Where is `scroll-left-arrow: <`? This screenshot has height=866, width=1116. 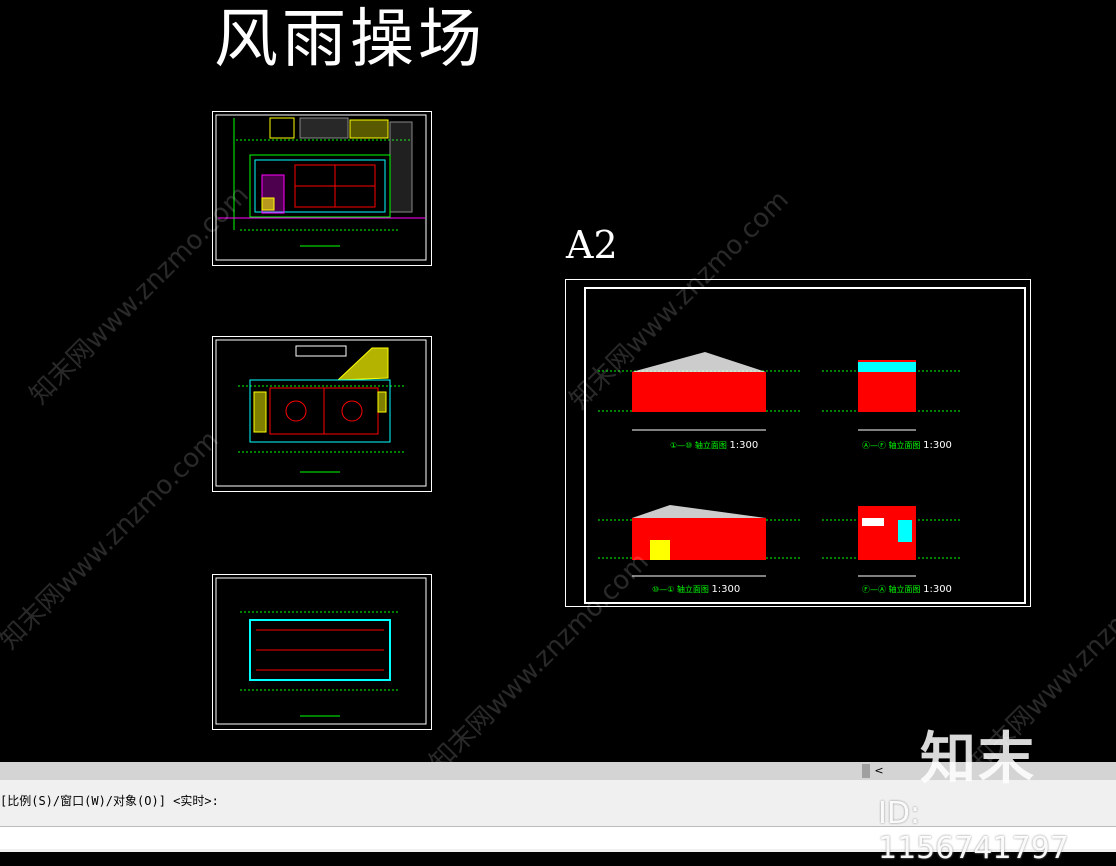 scroll-left-arrow: < is located at coordinates (879, 771).